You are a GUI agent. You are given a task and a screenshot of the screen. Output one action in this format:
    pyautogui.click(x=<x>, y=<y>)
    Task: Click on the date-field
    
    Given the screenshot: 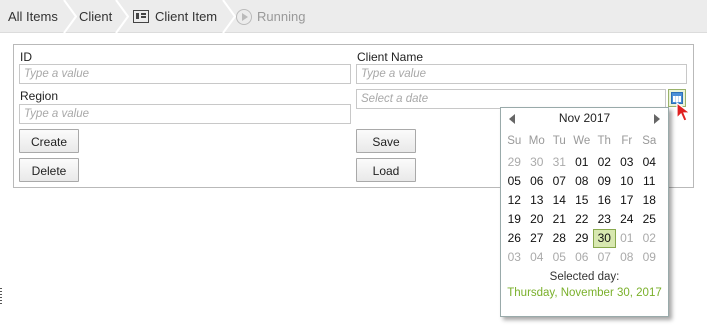 What is the action you would take?
    pyautogui.click(x=511, y=99)
    